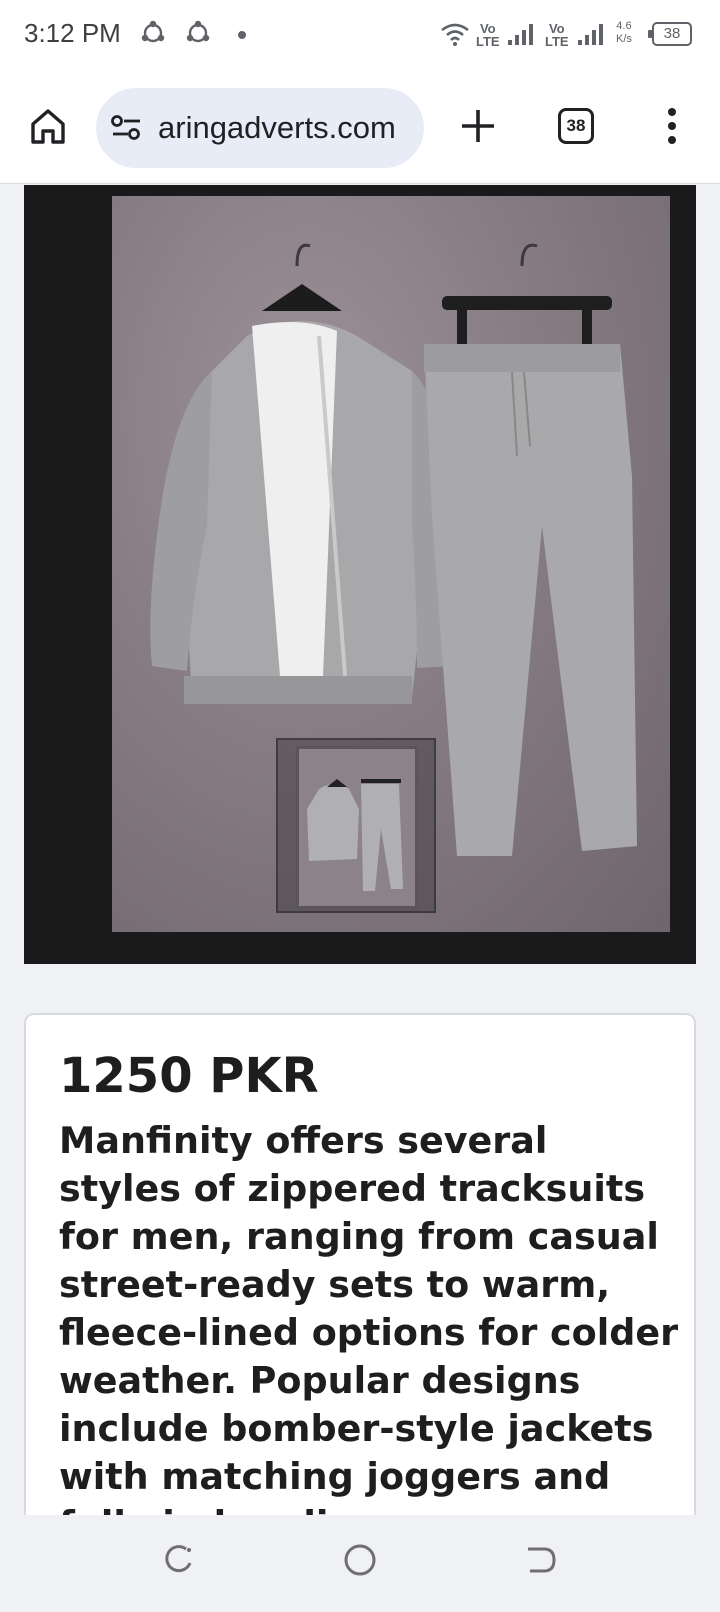 The width and height of the screenshot is (720, 1612). I want to click on thumbnail-frame, so click(357, 827).